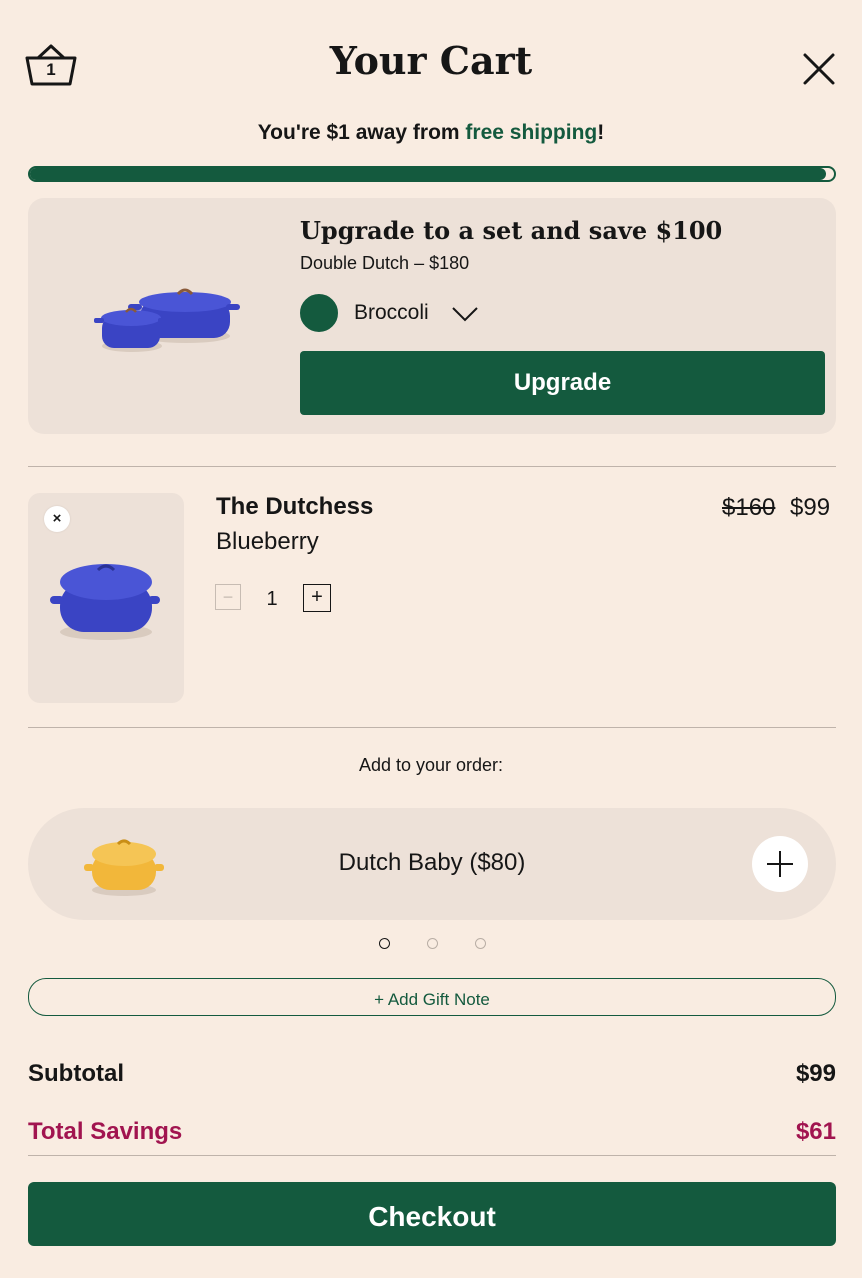 This screenshot has height=1278, width=862. What do you see at coordinates (749, 507) in the screenshot?
I see `original-price: $160` at bounding box center [749, 507].